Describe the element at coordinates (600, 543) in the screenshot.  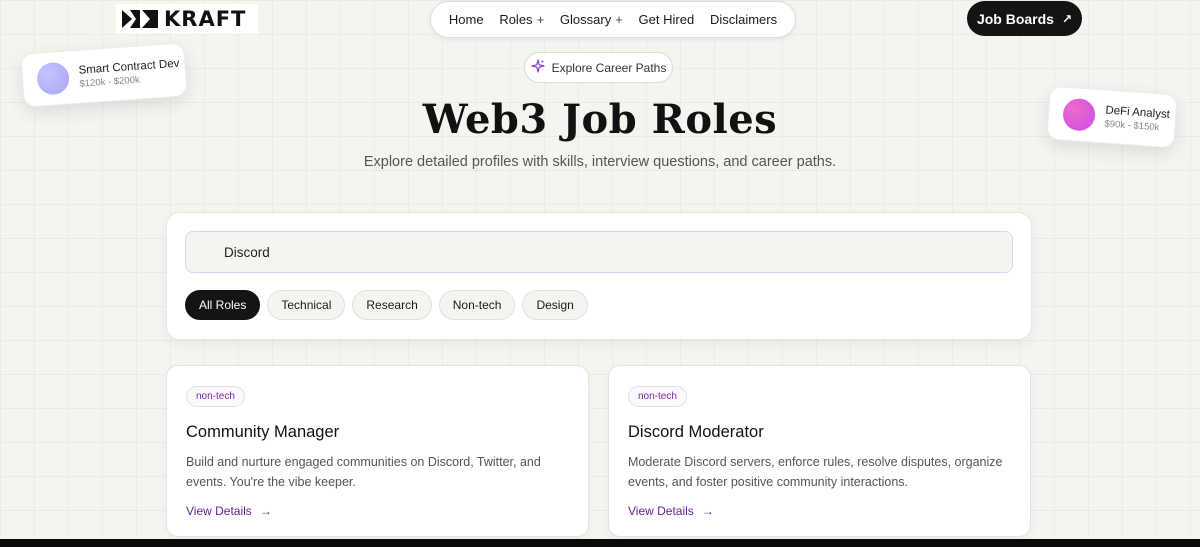
I see `bottom-bar` at that location.